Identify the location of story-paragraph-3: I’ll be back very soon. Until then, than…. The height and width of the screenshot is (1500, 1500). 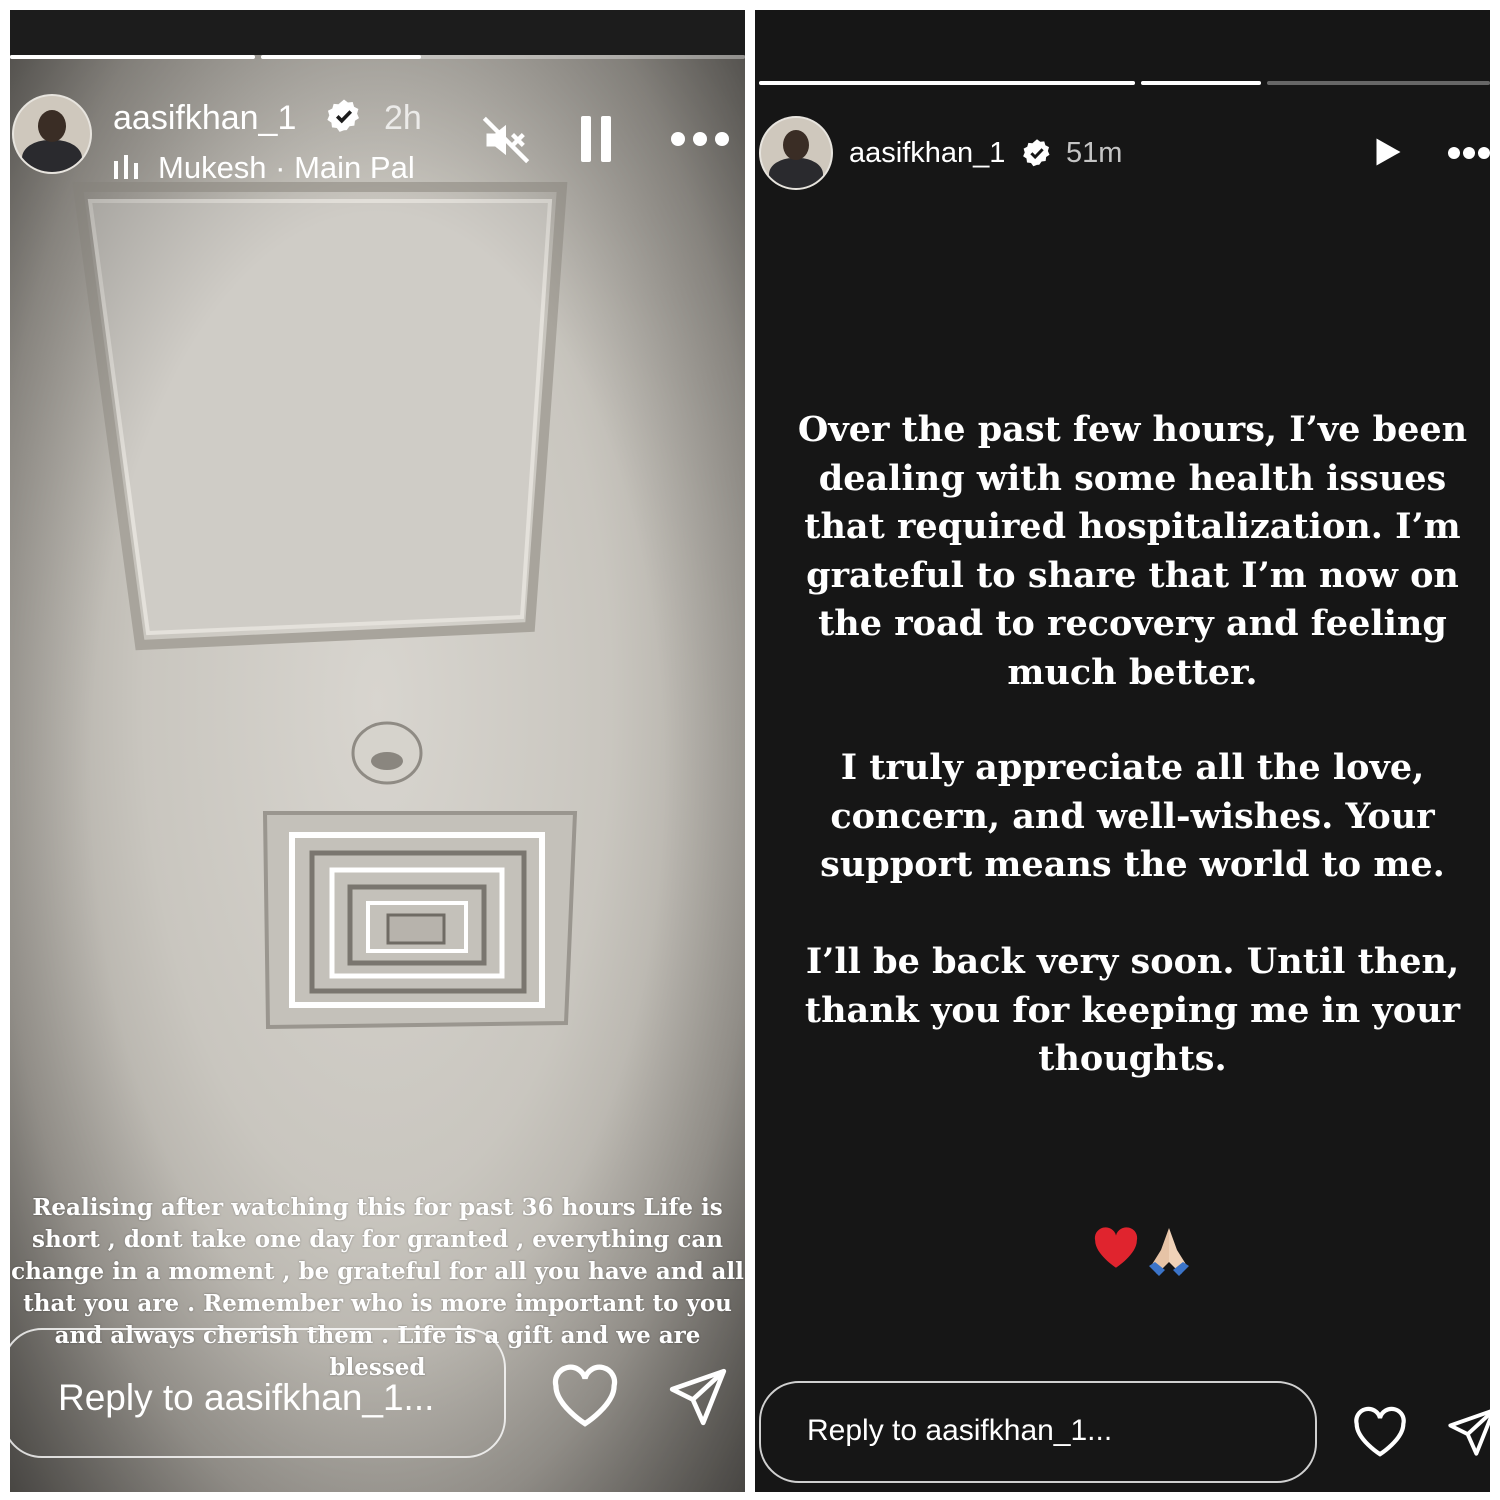
(1132, 1010).